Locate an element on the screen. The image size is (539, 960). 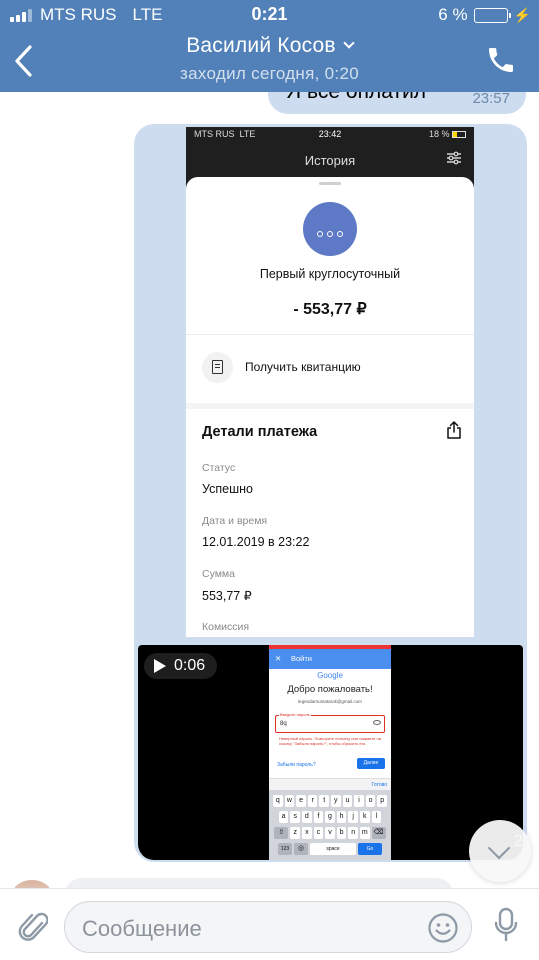
key: w is located at coordinates (289, 801).